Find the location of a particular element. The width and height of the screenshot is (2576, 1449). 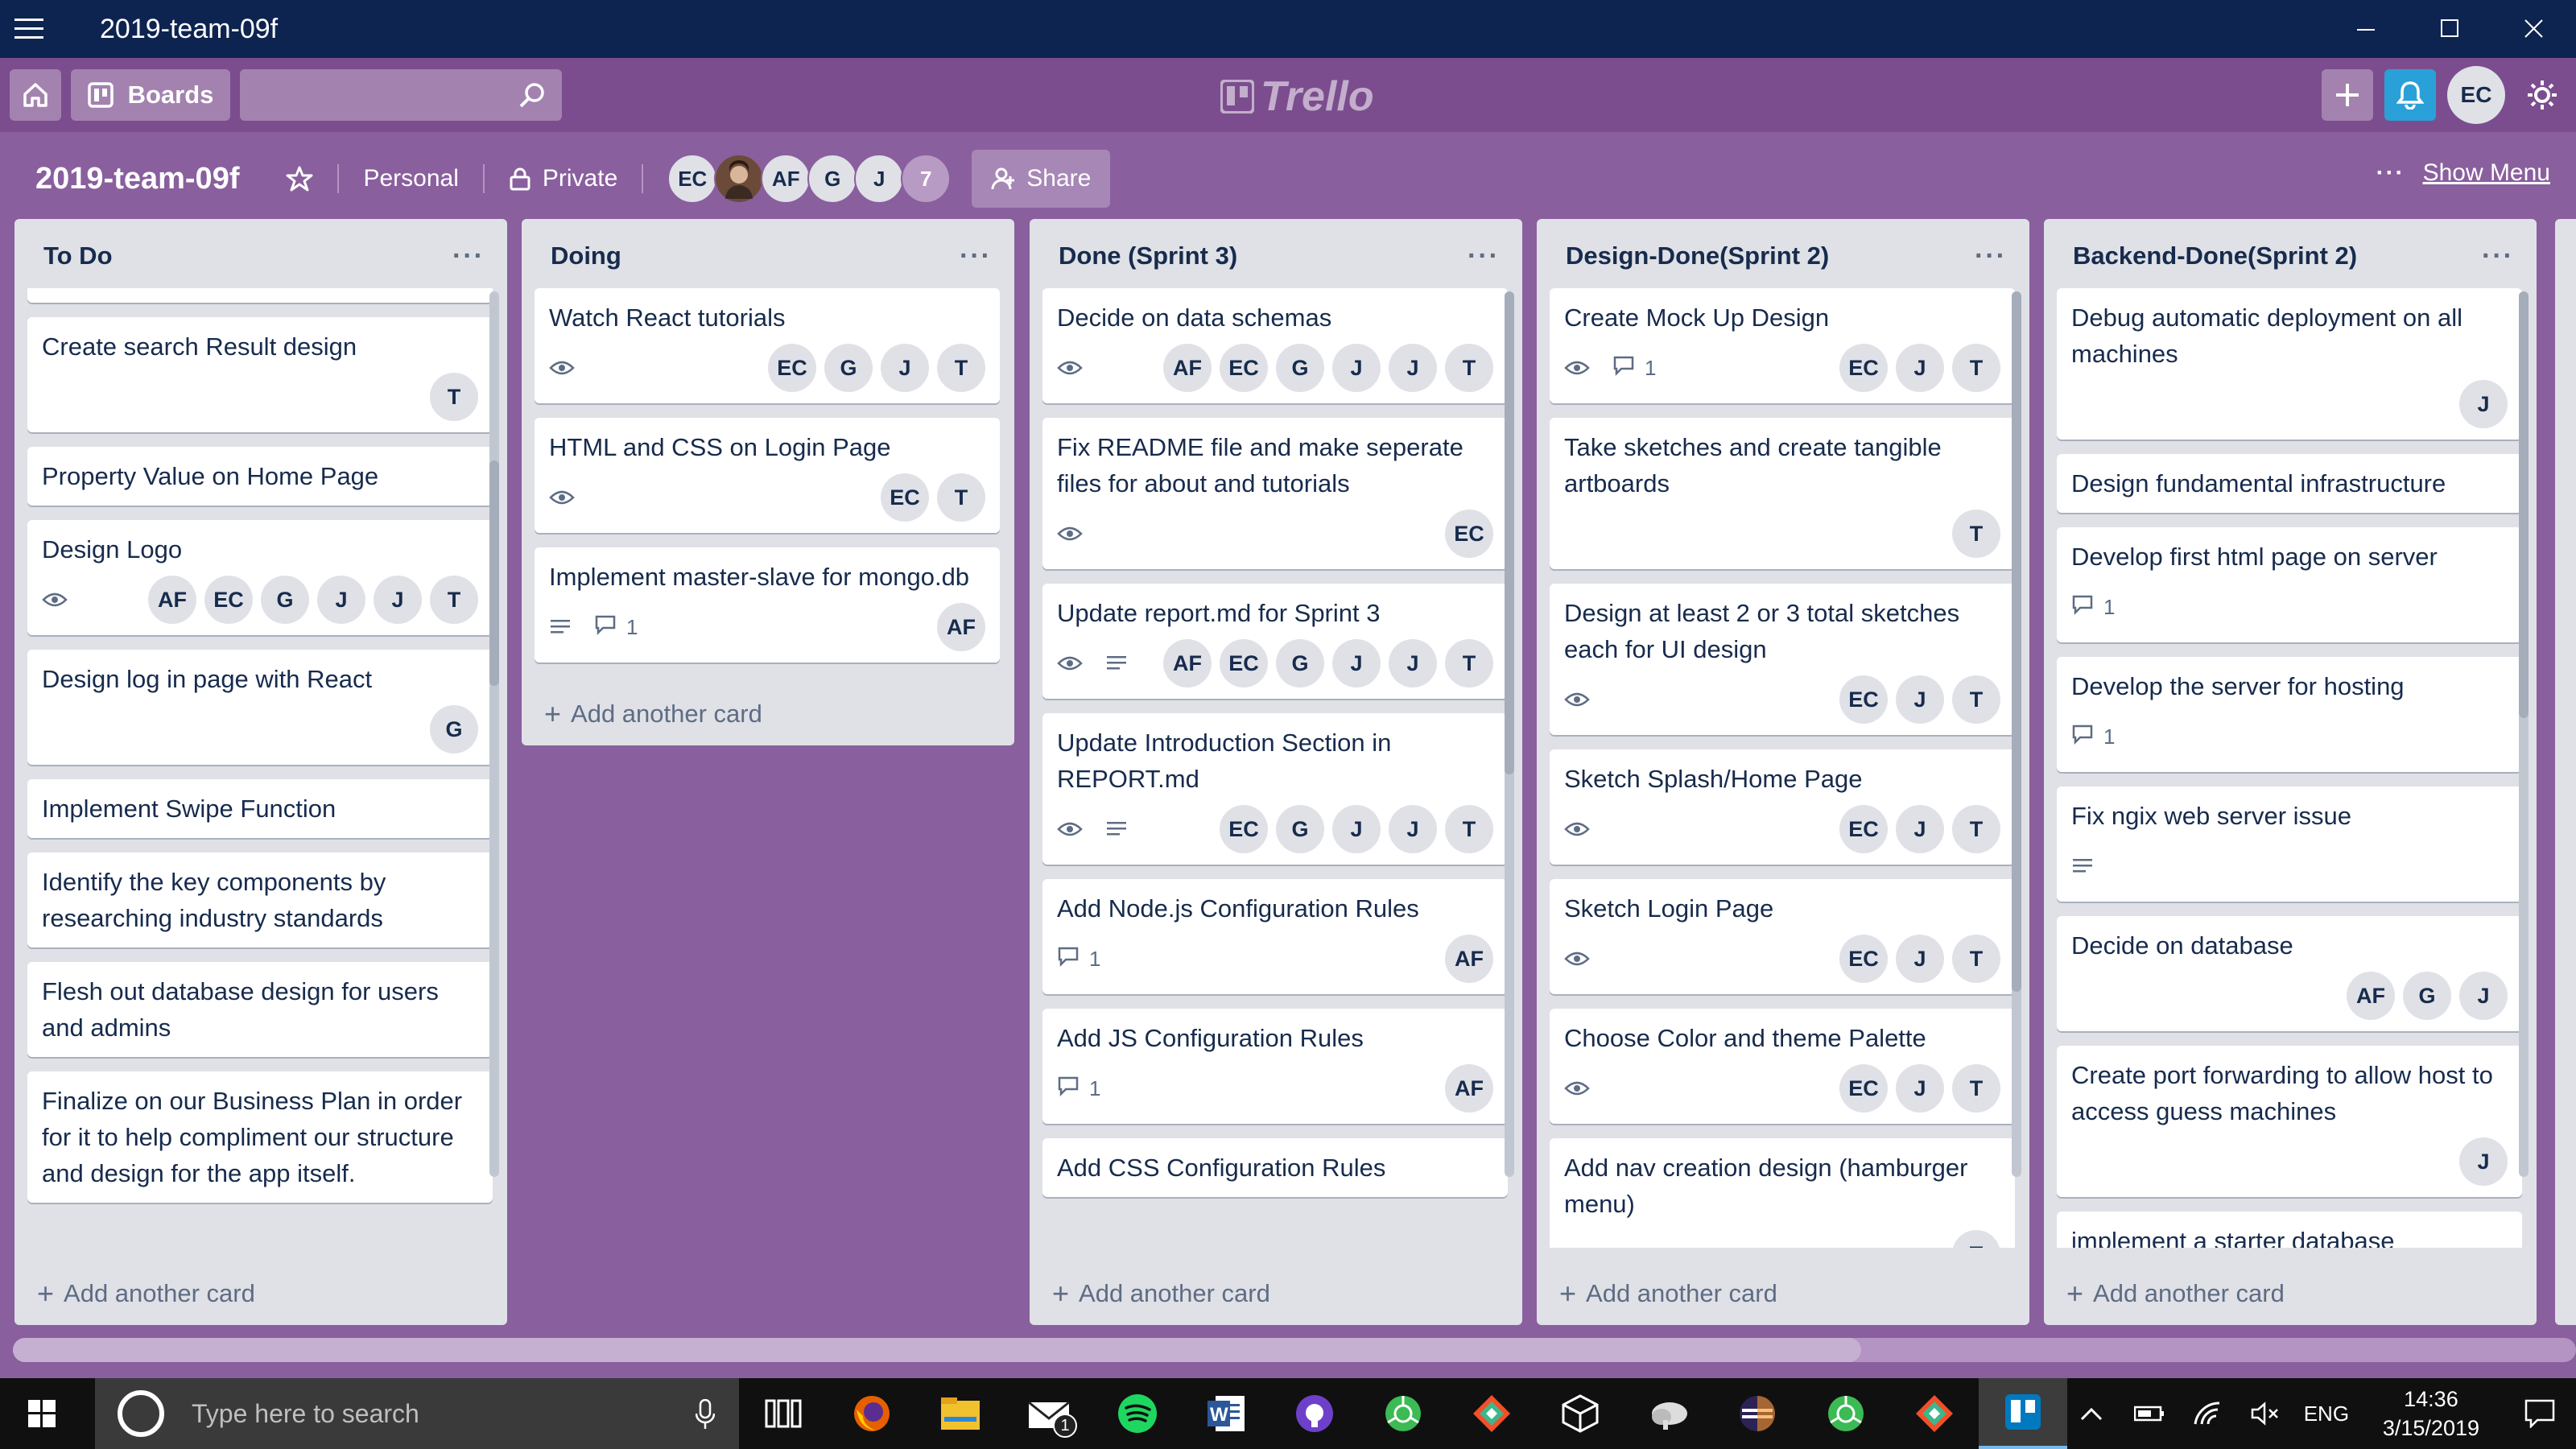

card: Add Node.js Configuration Rules 1 AF is located at coordinates (1275, 936).